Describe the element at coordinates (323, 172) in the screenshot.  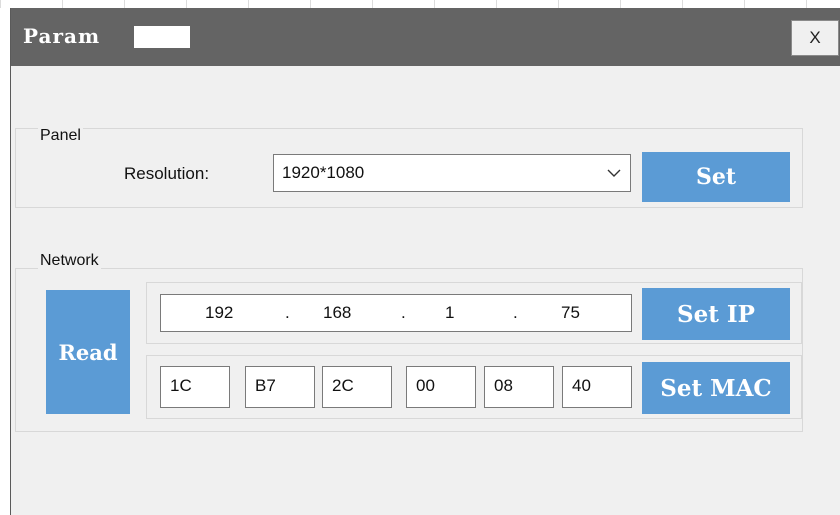
I see `resolution-value: 1920*1080` at that location.